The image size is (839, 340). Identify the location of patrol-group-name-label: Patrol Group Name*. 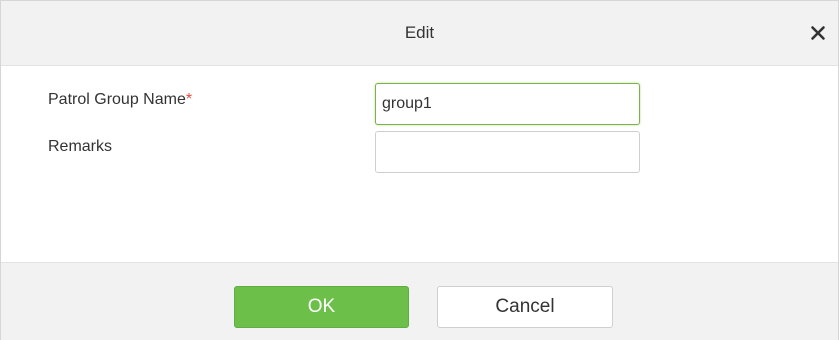
(120, 100).